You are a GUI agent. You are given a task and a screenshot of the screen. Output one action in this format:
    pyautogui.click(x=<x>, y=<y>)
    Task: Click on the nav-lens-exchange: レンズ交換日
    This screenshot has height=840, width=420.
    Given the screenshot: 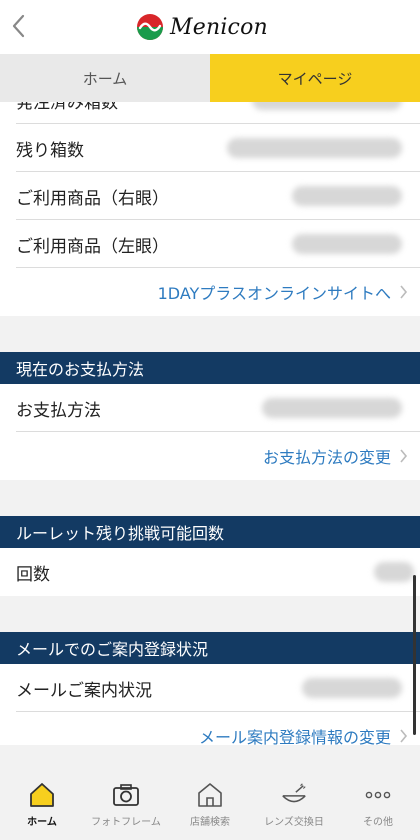 What is the action you would take?
    pyautogui.click(x=294, y=792)
    